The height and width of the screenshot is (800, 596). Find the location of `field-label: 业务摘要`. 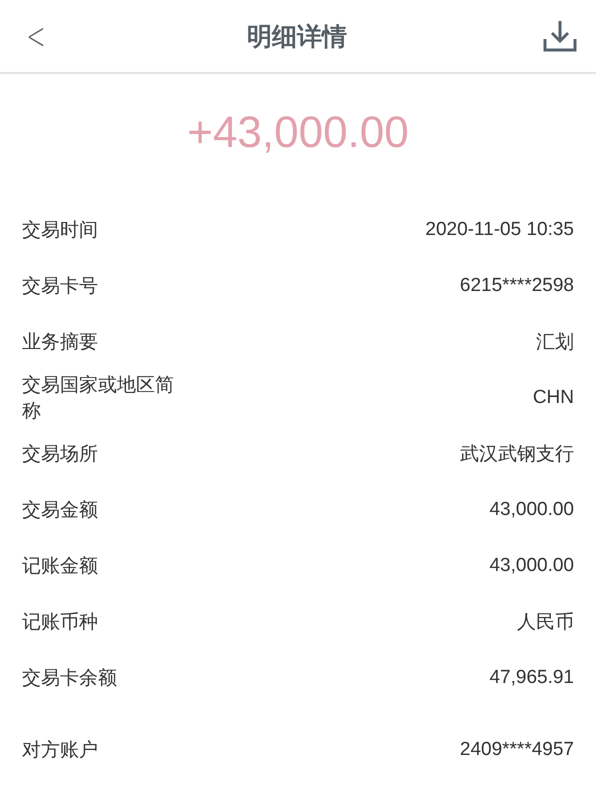

field-label: 业务摘要 is located at coordinates (60, 342).